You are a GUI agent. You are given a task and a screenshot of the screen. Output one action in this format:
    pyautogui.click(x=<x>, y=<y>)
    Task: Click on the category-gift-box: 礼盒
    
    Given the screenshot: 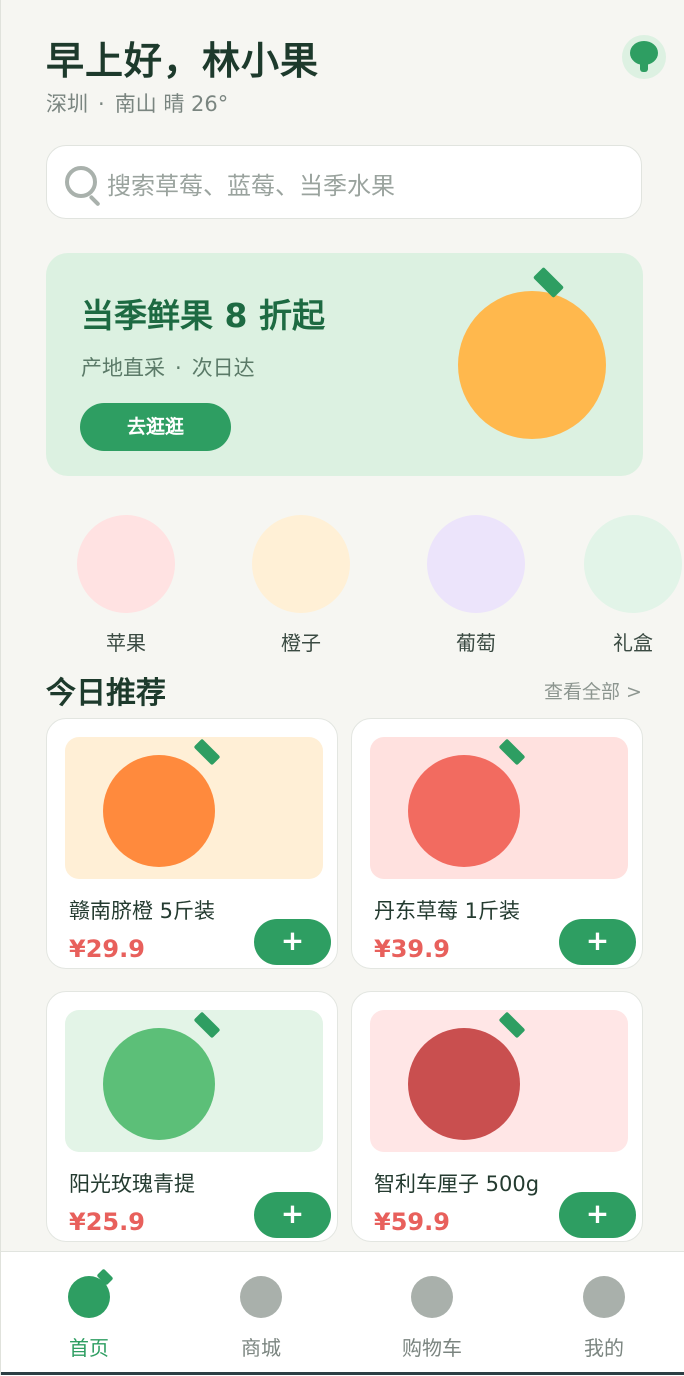 What is the action you would take?
    pyautogui.click(x=633, y=585)
    